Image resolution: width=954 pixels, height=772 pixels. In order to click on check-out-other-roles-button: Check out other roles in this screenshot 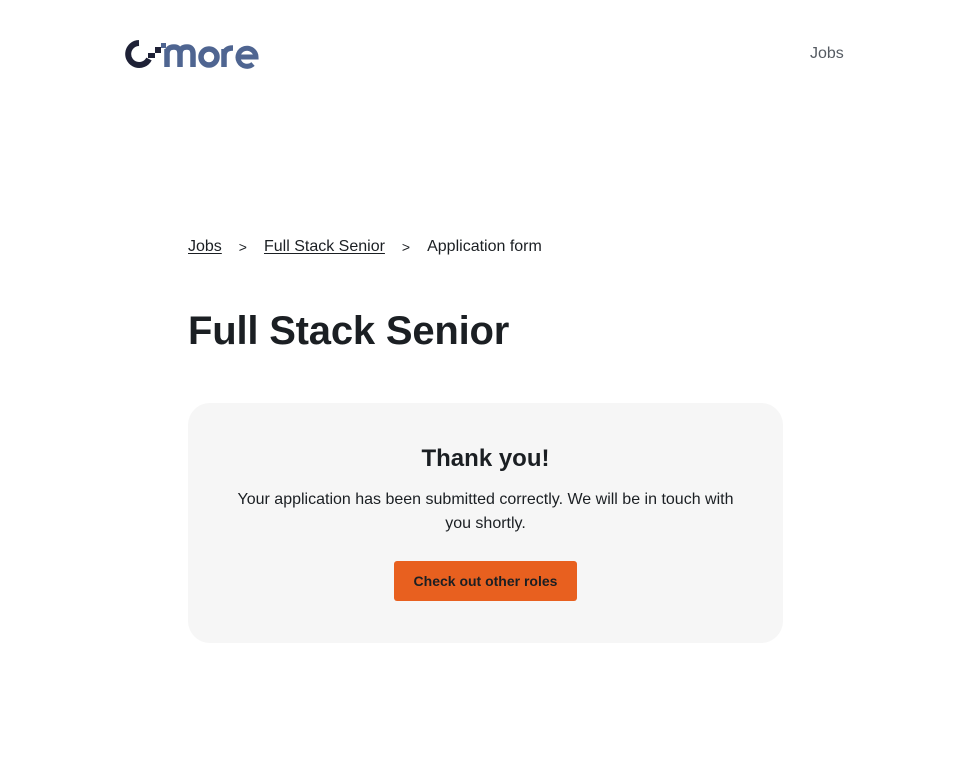, I will do `click(485, 581)`.